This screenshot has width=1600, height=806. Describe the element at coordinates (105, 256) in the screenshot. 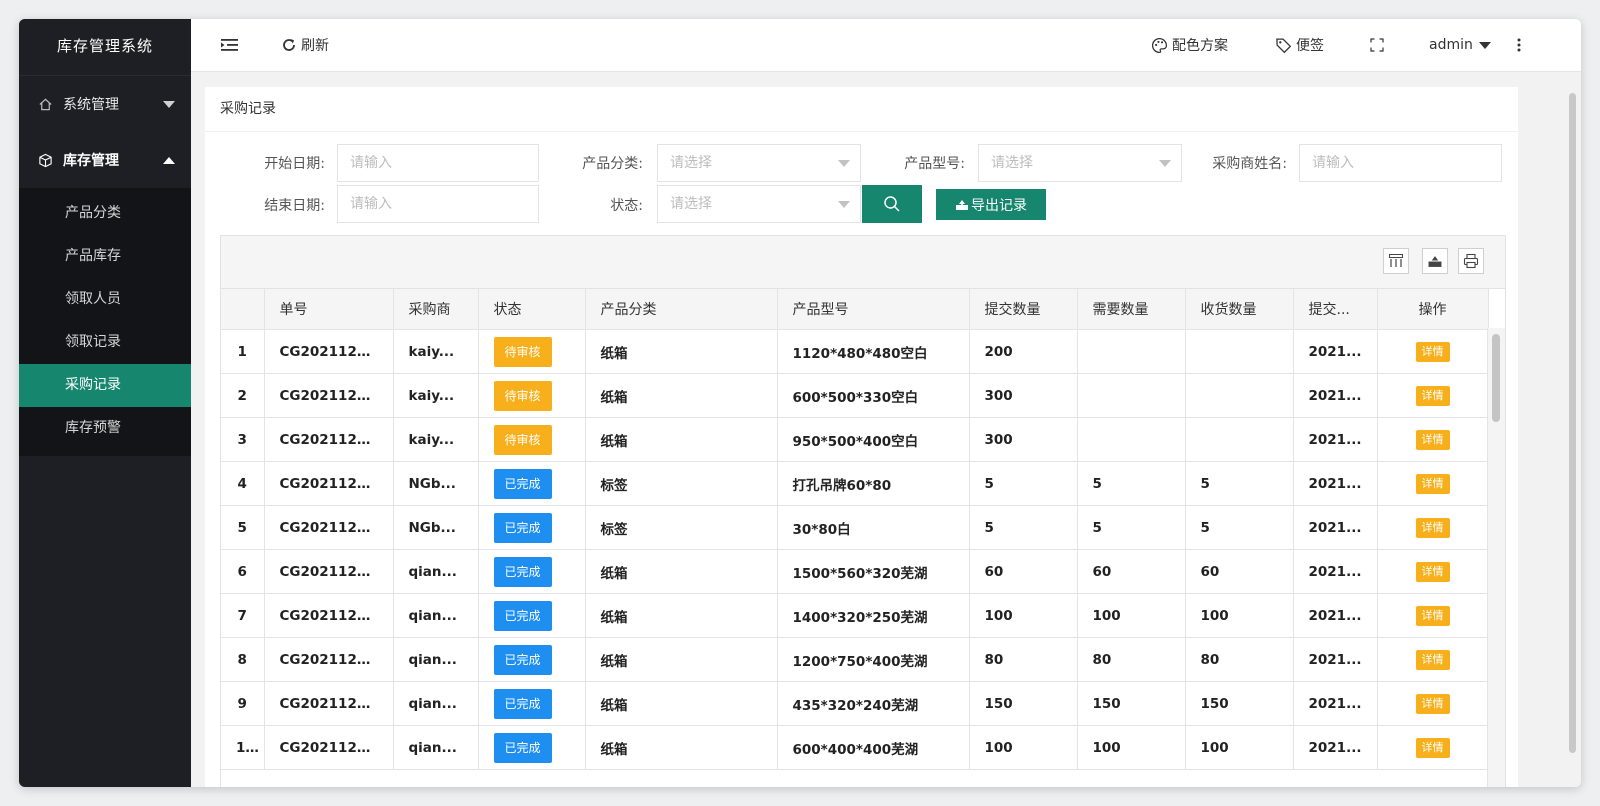

I see `sidebar-item-product-stock: 产品库存` at that location.